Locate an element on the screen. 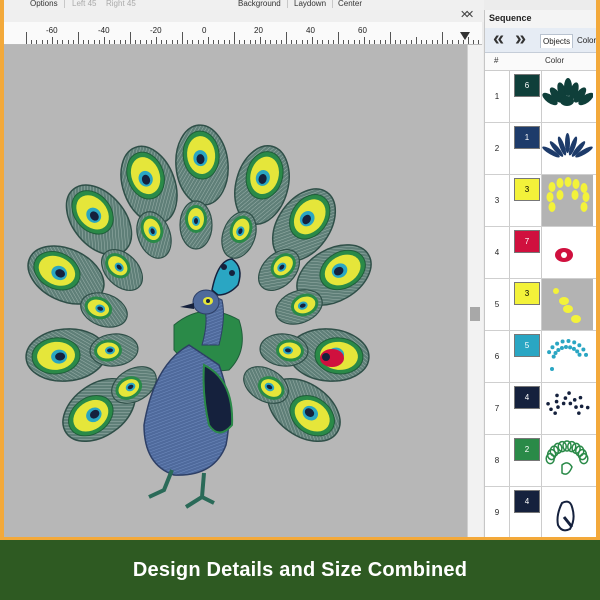 This screenshot has height=600, width=600. sequence-row: 47 is located at coordinates (540, 253).